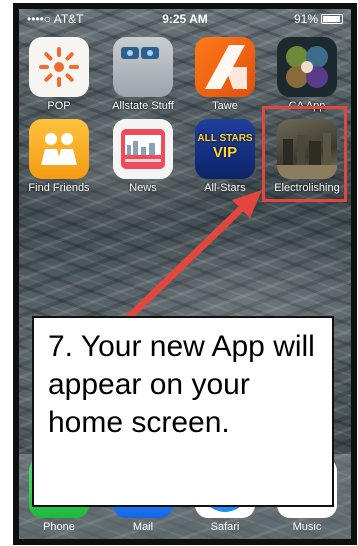  I want to click on app-ca: CA App, so click(307, 74).